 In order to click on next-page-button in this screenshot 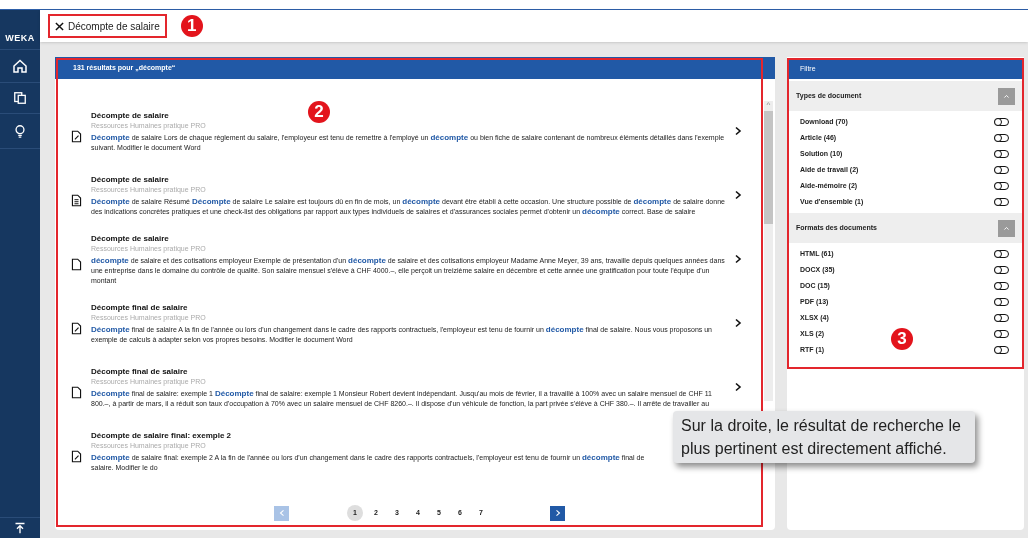, I will do `click(557, 513)`.